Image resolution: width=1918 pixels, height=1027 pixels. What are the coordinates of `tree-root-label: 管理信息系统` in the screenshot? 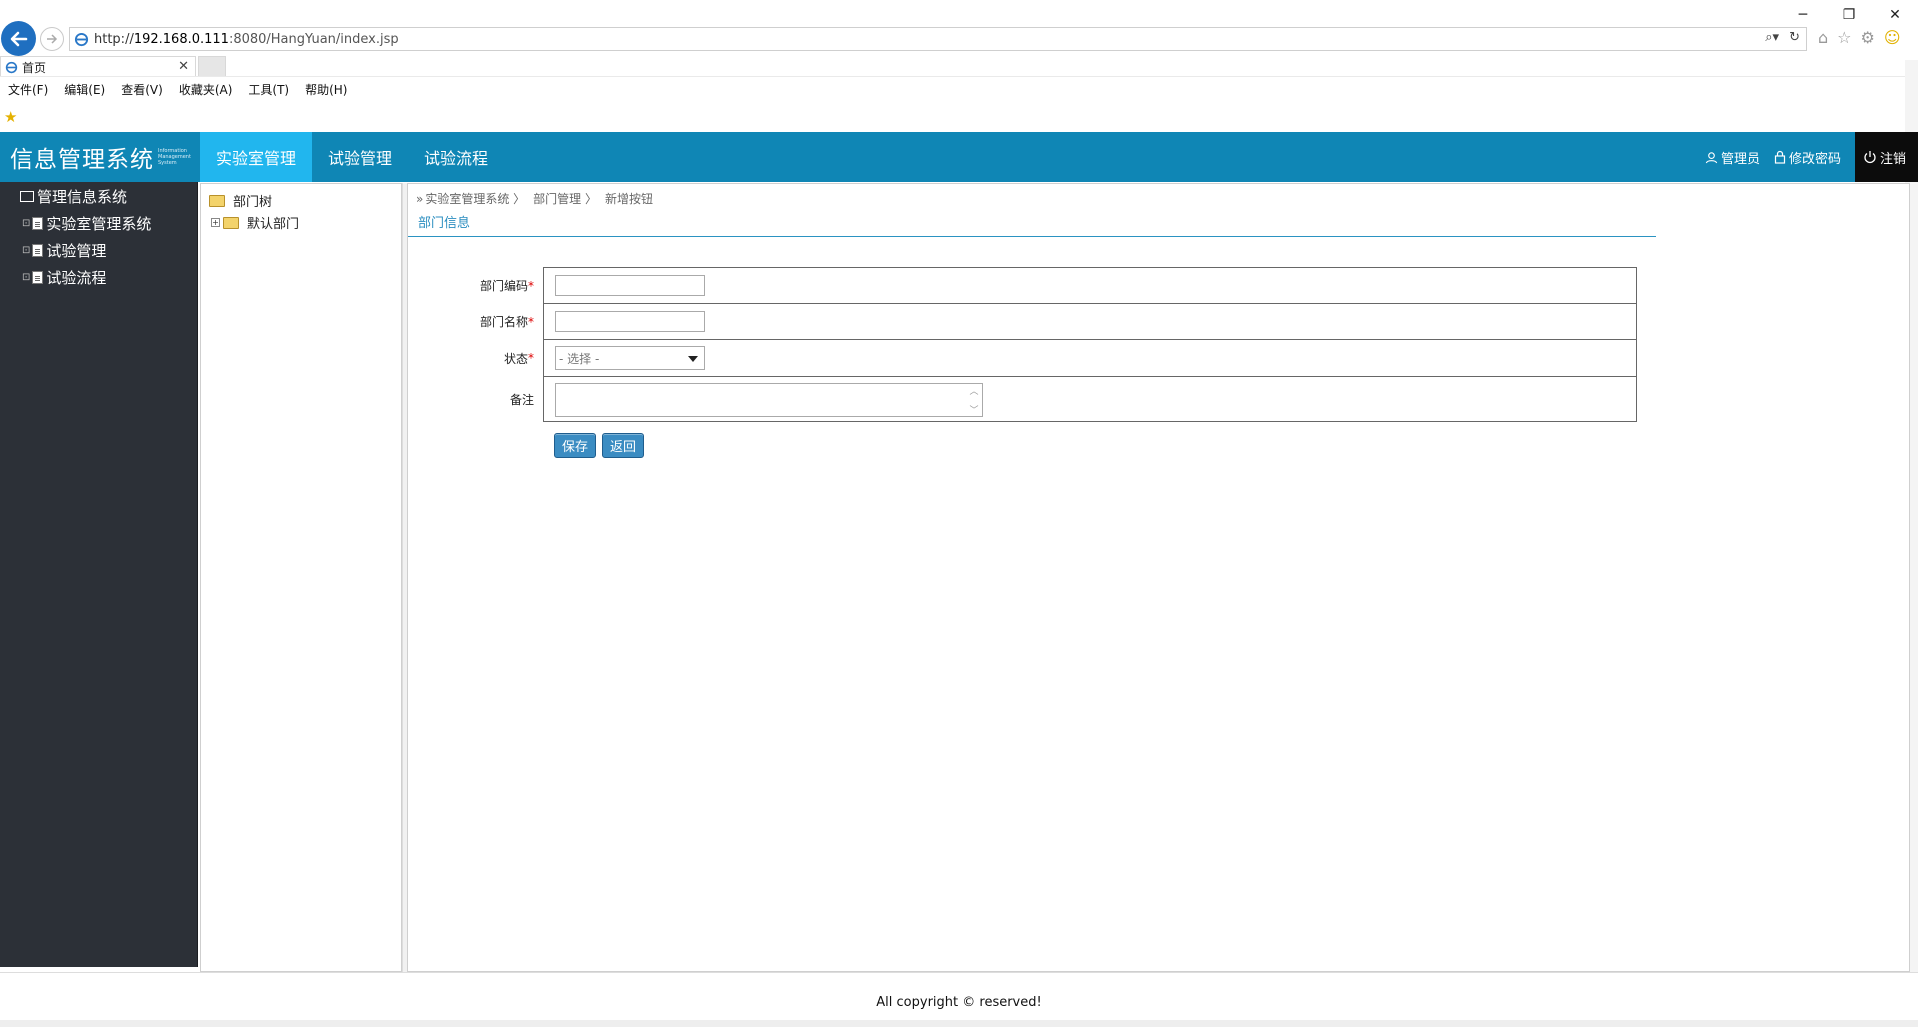 It's located at (82, 197).